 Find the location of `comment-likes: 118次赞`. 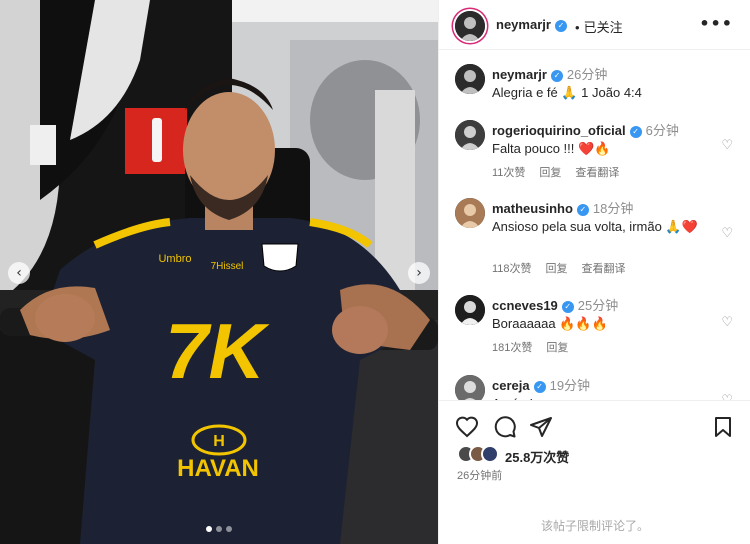

comment-likes: 118次赞 is located at coordinates (512, 269).